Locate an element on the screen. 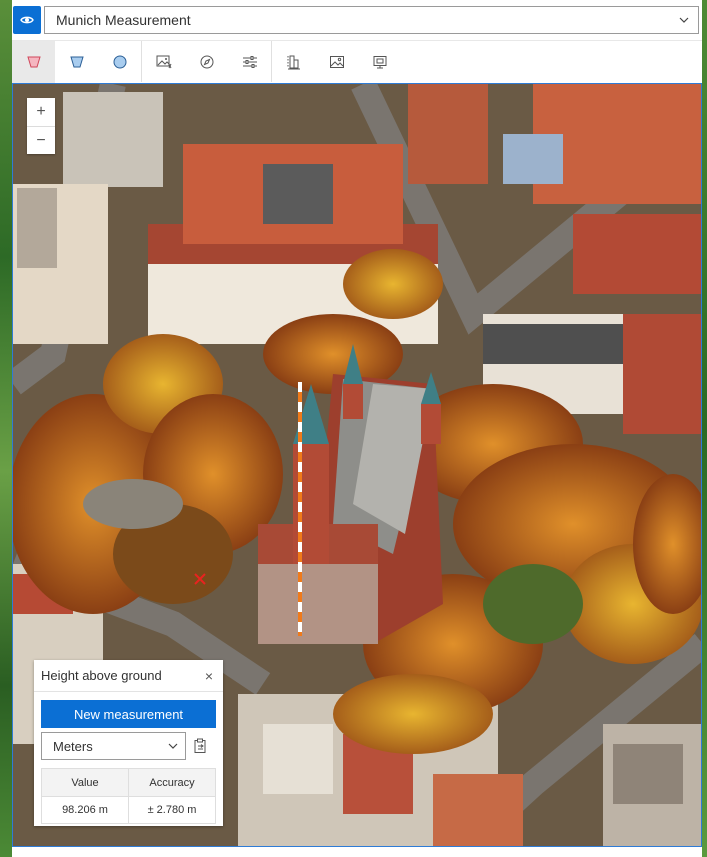 The height and width of the screenshot is (857, 707). circle-icon is located at coordinates (119, 62).